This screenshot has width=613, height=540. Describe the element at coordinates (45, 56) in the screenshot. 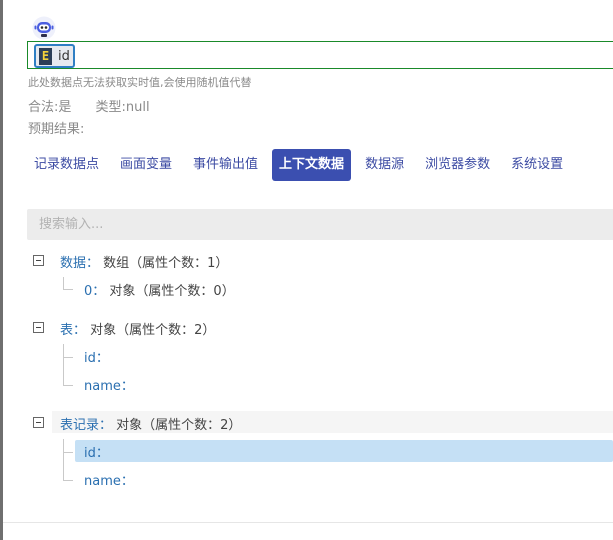

I see `expression-type-icon: E` at that location.